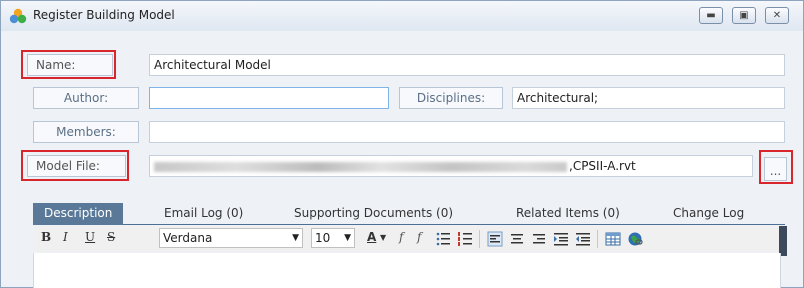  Describe the element at coordinates (517, 239) in the screenshot. I see `align-center-icon` at that location.